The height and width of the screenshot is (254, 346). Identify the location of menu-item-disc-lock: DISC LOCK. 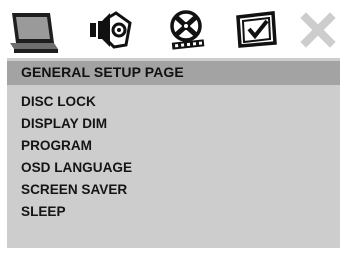
(76, 104).